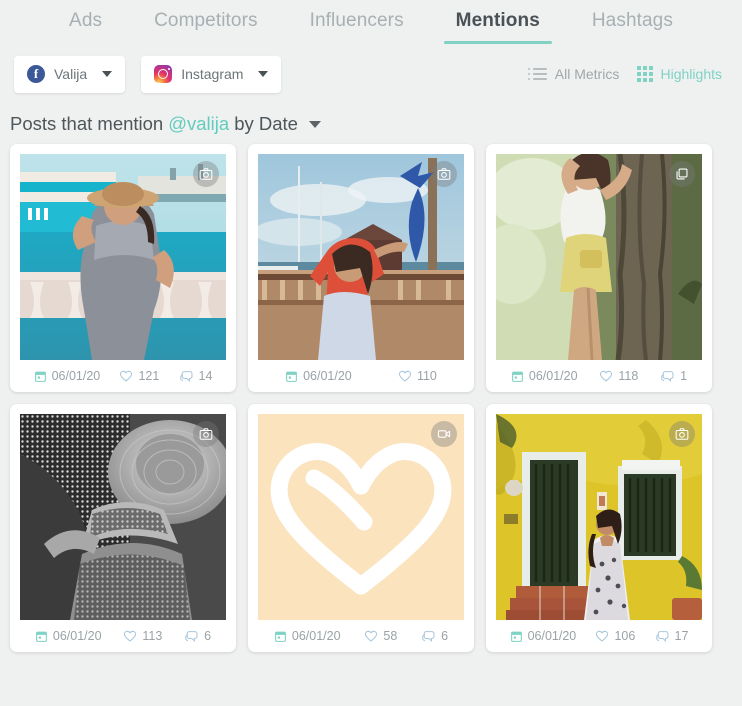 Image resolution: width=742 pixels, height=706 pixels. I want to click on tab-mentions: Mentions, so click(498, 26).